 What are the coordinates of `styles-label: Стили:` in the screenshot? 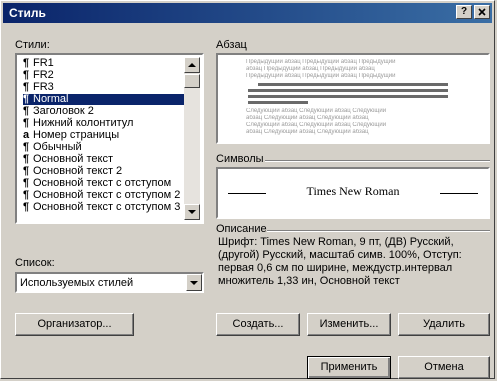 It's located at (32, 45).